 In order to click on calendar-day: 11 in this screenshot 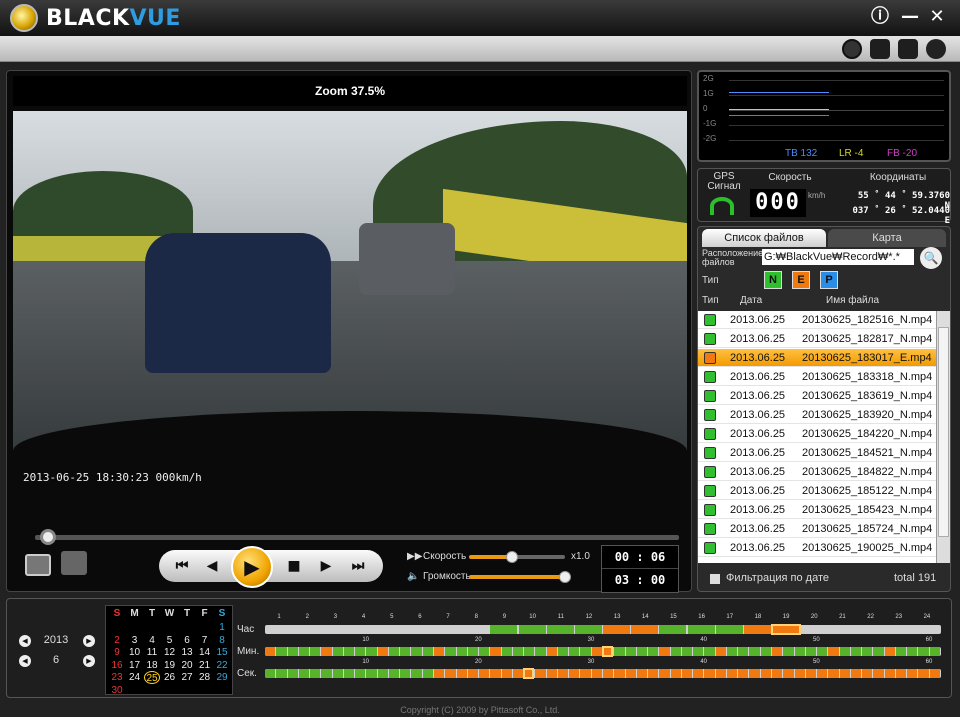, I will do `click(152, 652)`.